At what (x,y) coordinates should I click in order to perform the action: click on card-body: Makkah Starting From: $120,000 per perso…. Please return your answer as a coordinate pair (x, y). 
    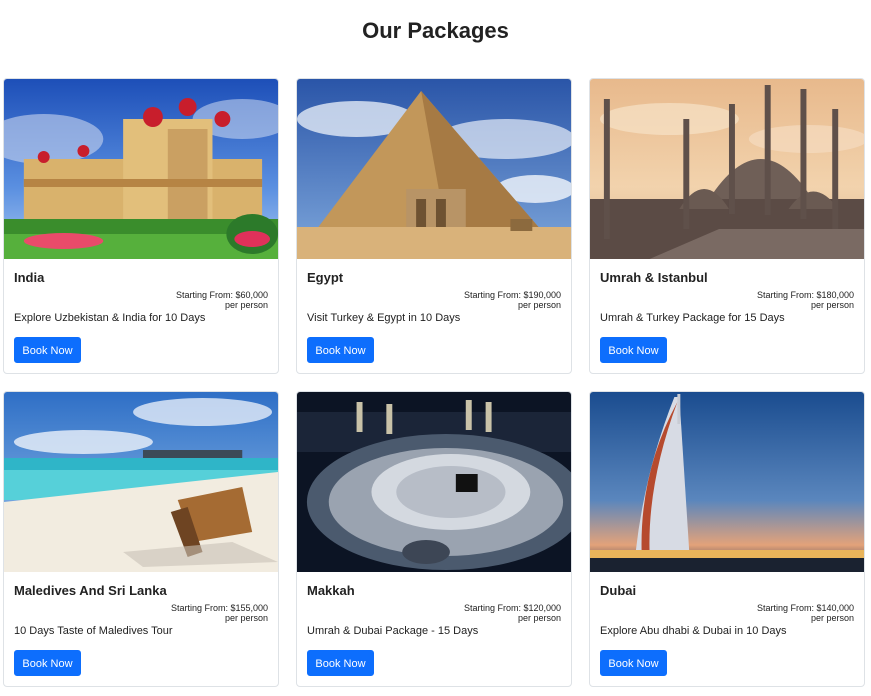
    Looking at the image, I should click on (434, 629).